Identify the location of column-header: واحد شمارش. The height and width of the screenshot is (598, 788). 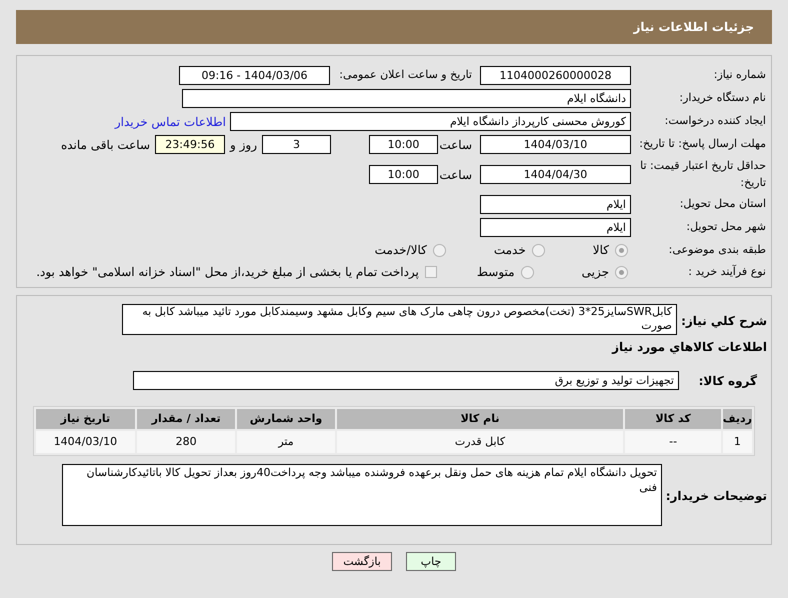
(286, 419).